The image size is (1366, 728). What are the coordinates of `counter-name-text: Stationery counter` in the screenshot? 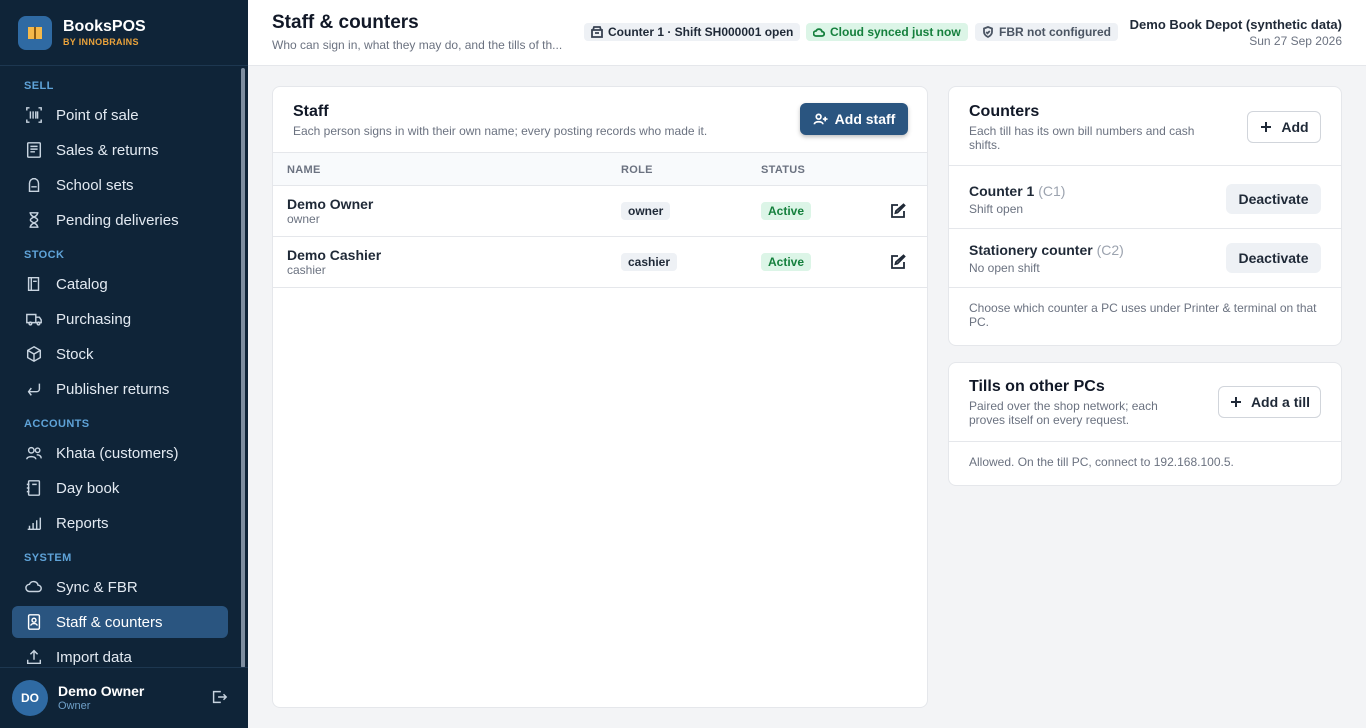 It's located at (1031, 250).